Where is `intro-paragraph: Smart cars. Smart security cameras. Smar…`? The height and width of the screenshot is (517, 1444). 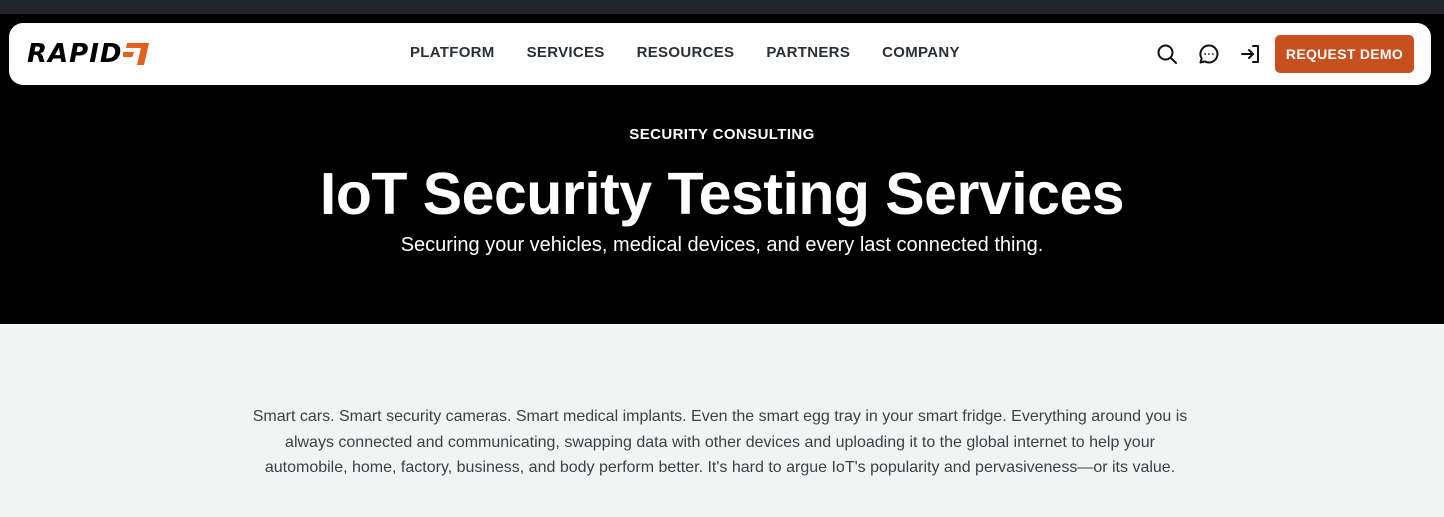
intro-paragraph: Smart cars. Smart security cameras. Smar… is located at coordinates (720, 442).